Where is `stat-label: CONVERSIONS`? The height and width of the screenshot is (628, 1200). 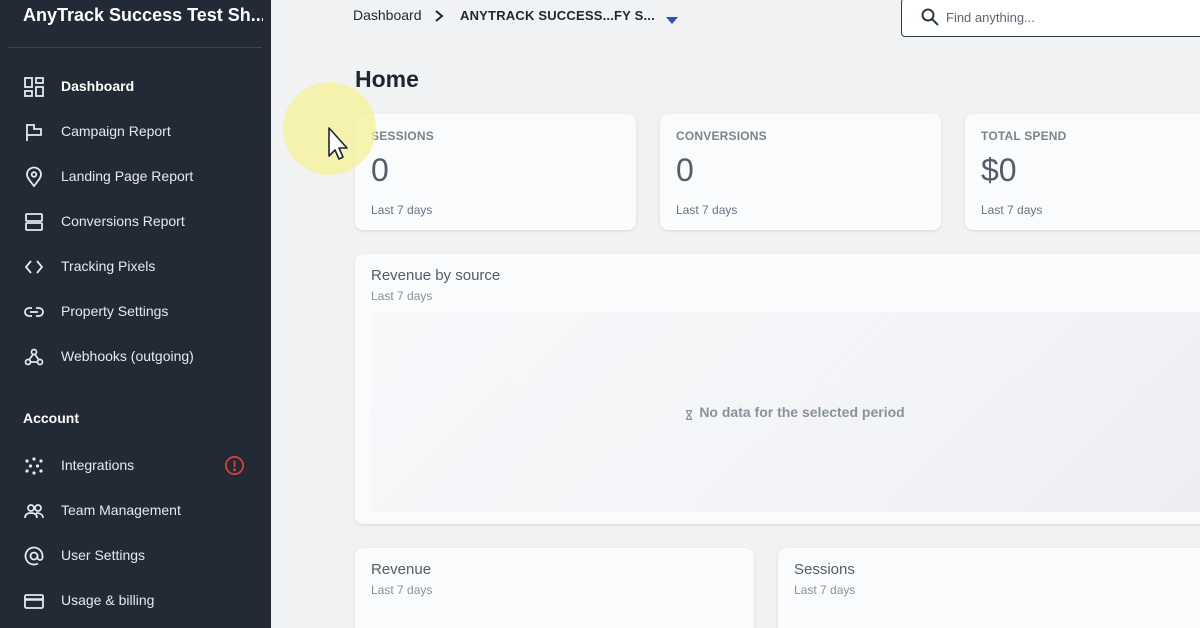 stat-label: CONVERSIONS is located at coordinates (721, 136).